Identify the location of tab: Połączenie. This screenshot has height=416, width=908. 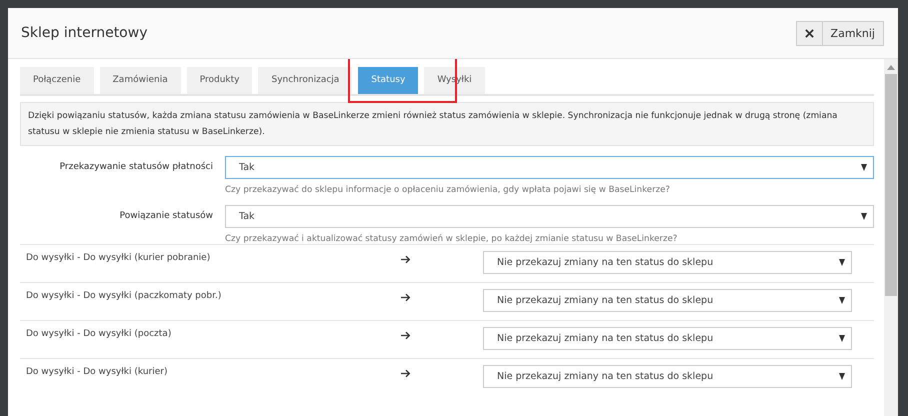
(57, 80).